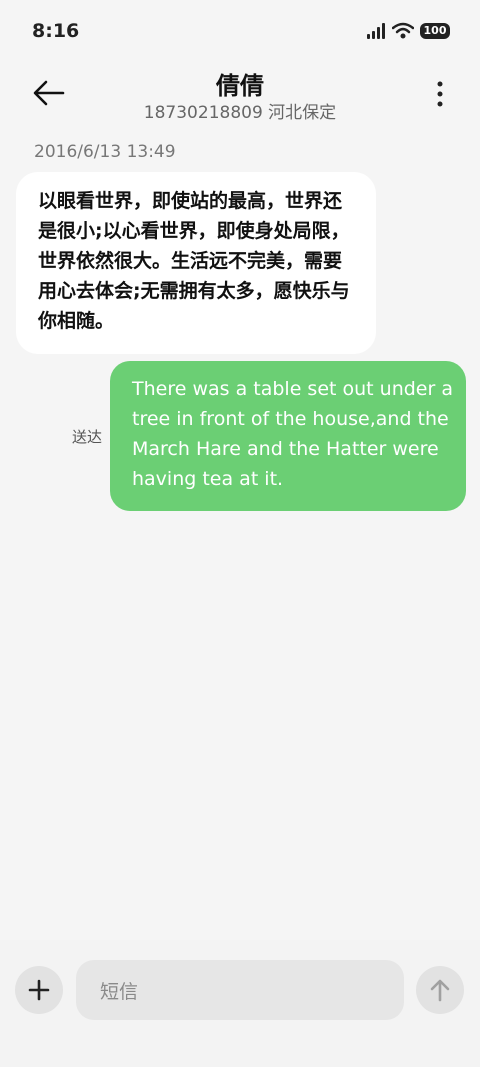  I want to click on add-attachment-button, so click(39, 990).